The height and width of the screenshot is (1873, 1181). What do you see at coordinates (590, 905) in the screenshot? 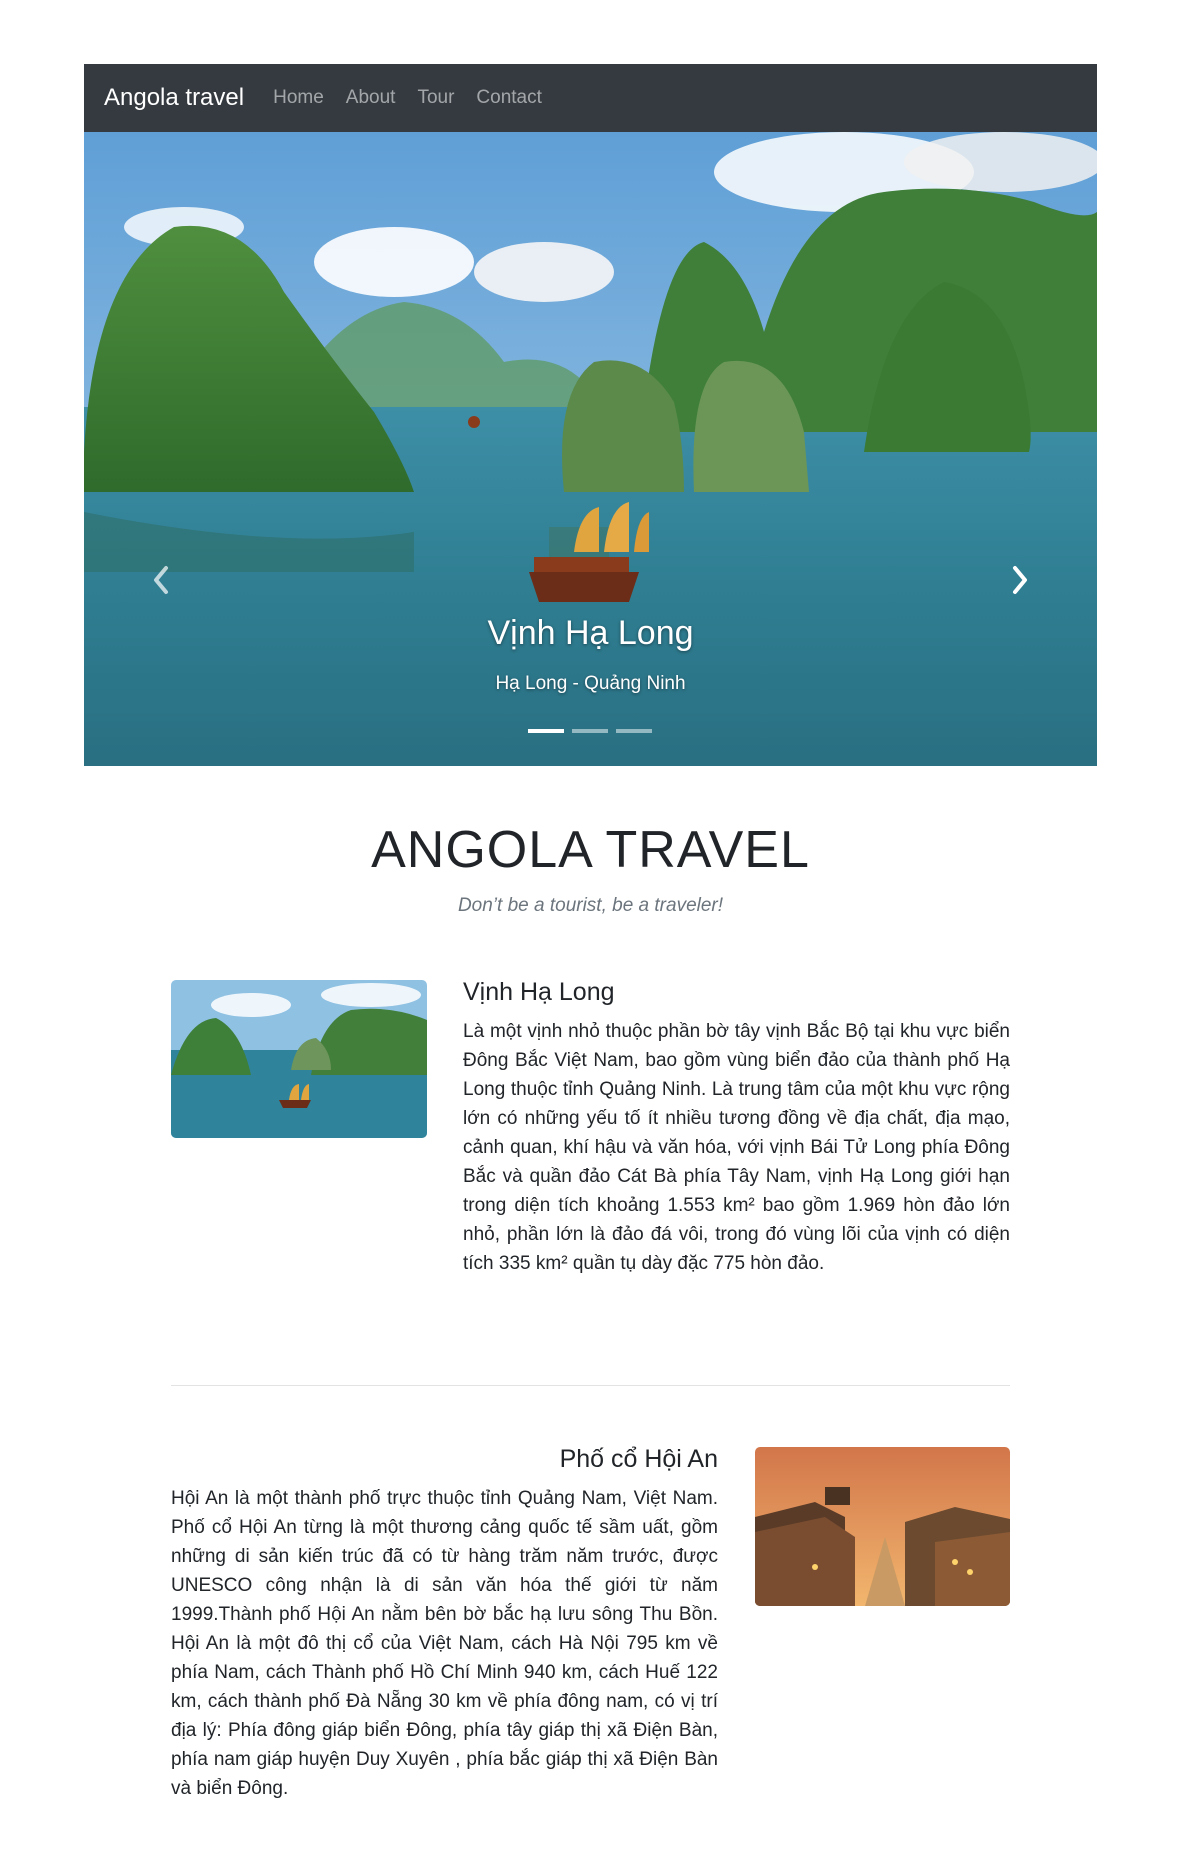
I see `page-tagline: Don’t be a tourist, be a traveler!` at bounding box center [590, 905].